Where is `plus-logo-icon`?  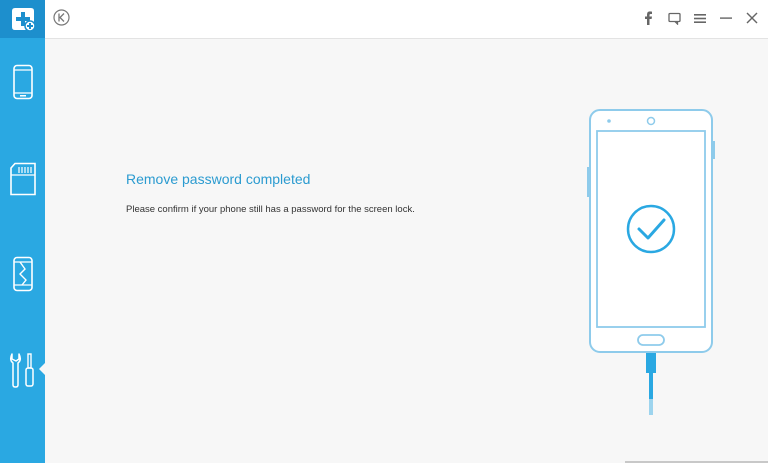
plus-logo-icon is located at coordinates (23, 20).